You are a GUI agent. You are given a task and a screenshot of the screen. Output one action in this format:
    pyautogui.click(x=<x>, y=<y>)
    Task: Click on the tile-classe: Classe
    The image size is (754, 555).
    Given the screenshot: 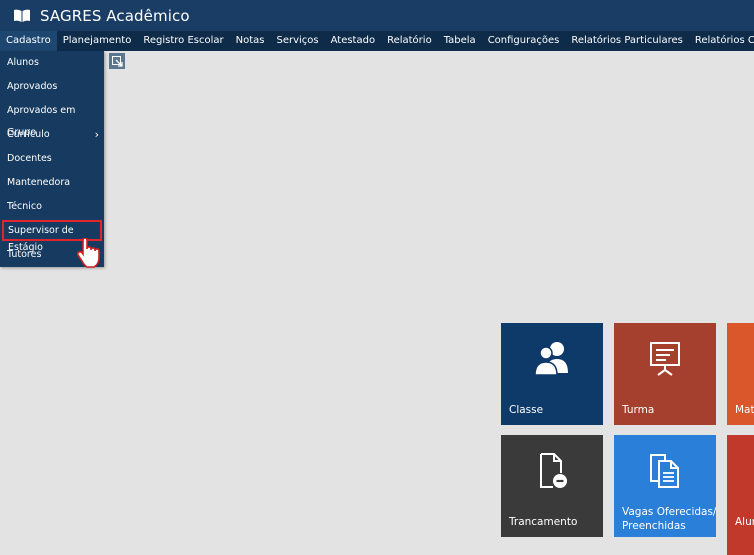 What is the action you would take?
    pyautogui.click(x=552, y=374)
    